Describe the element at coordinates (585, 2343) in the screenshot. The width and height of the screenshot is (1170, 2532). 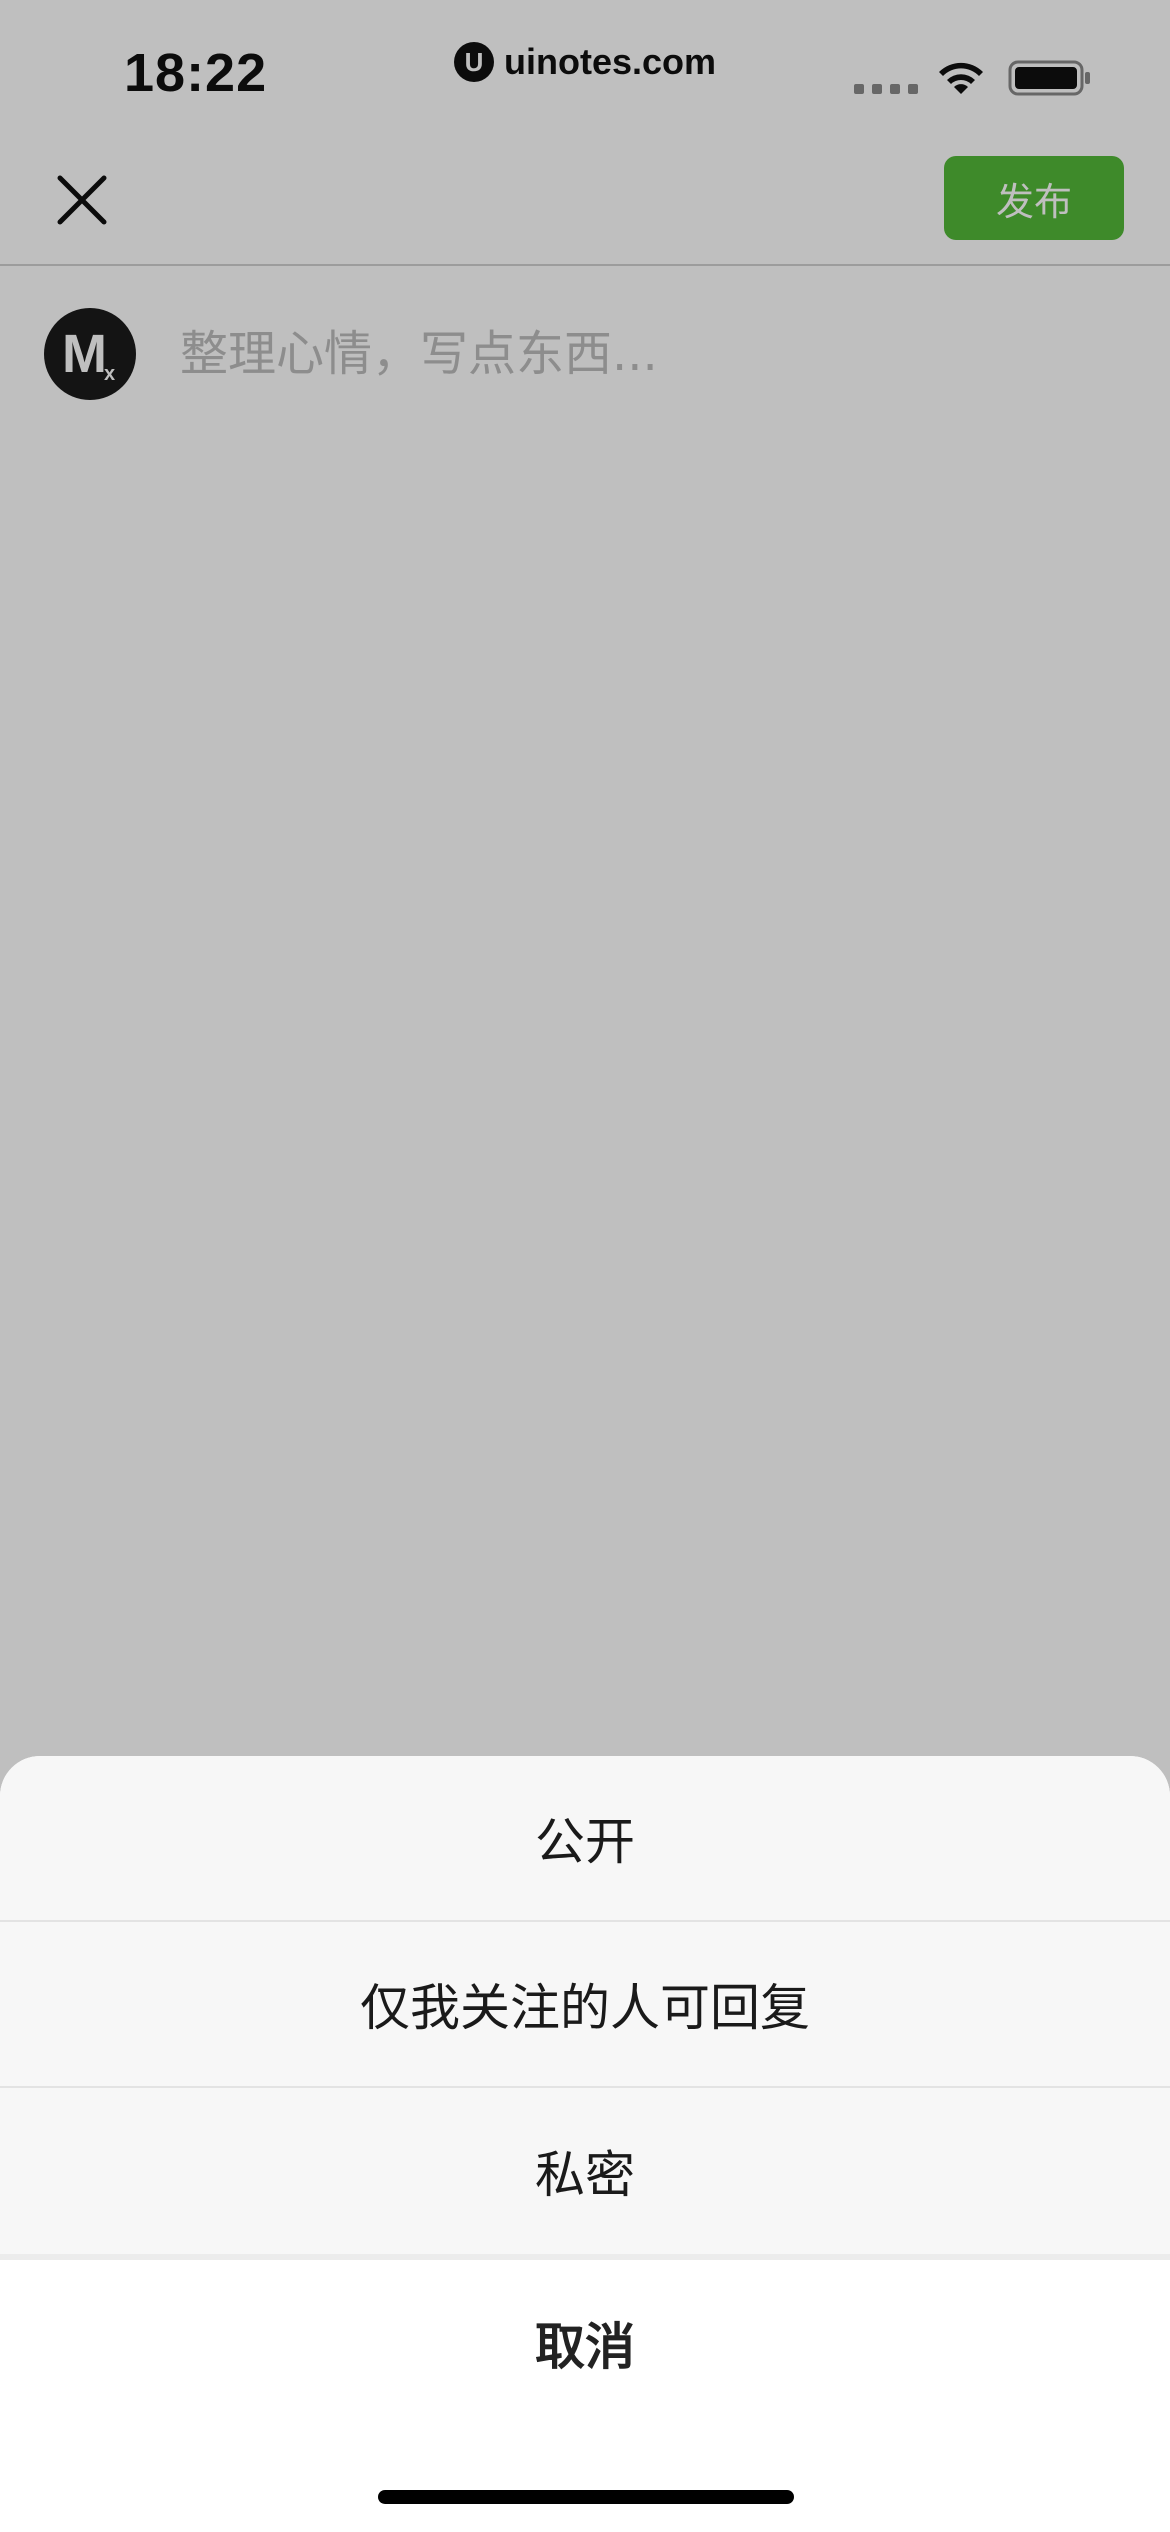
I see `cancel-button: 取消` at that location.